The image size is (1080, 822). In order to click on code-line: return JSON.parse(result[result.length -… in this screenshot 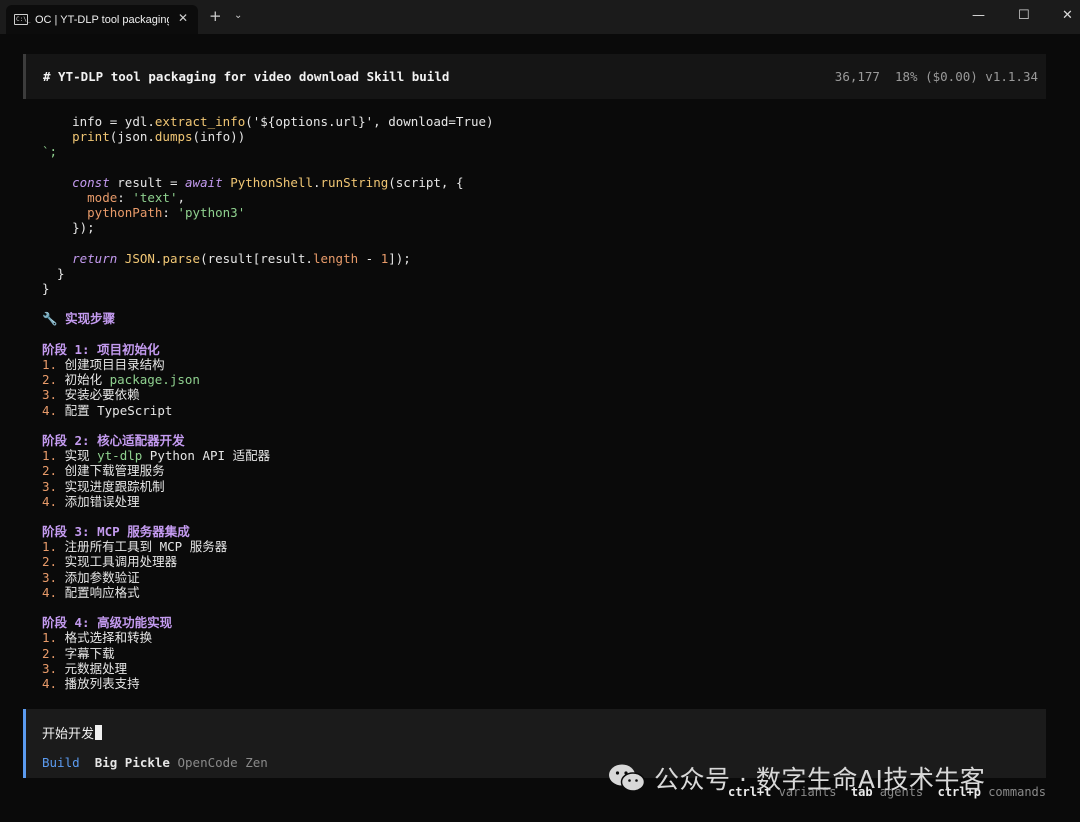, I will do `click(241, 258)`.